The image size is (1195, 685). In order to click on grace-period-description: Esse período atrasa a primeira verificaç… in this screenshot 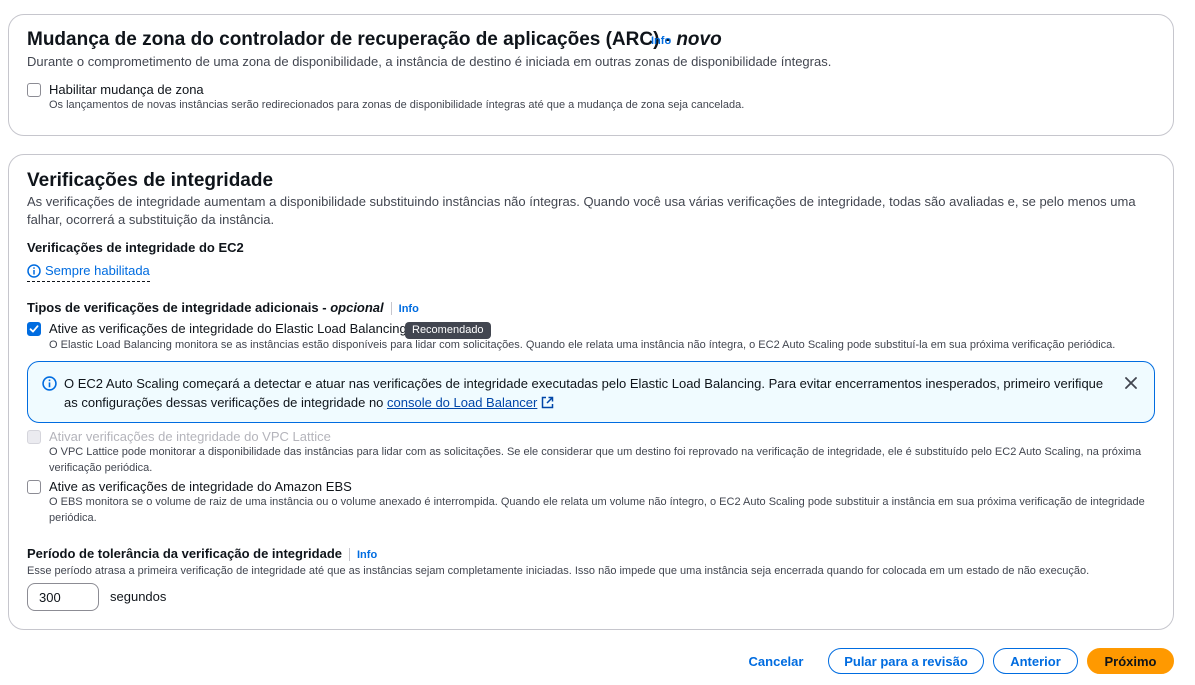, I will do `click(558, 571)`.